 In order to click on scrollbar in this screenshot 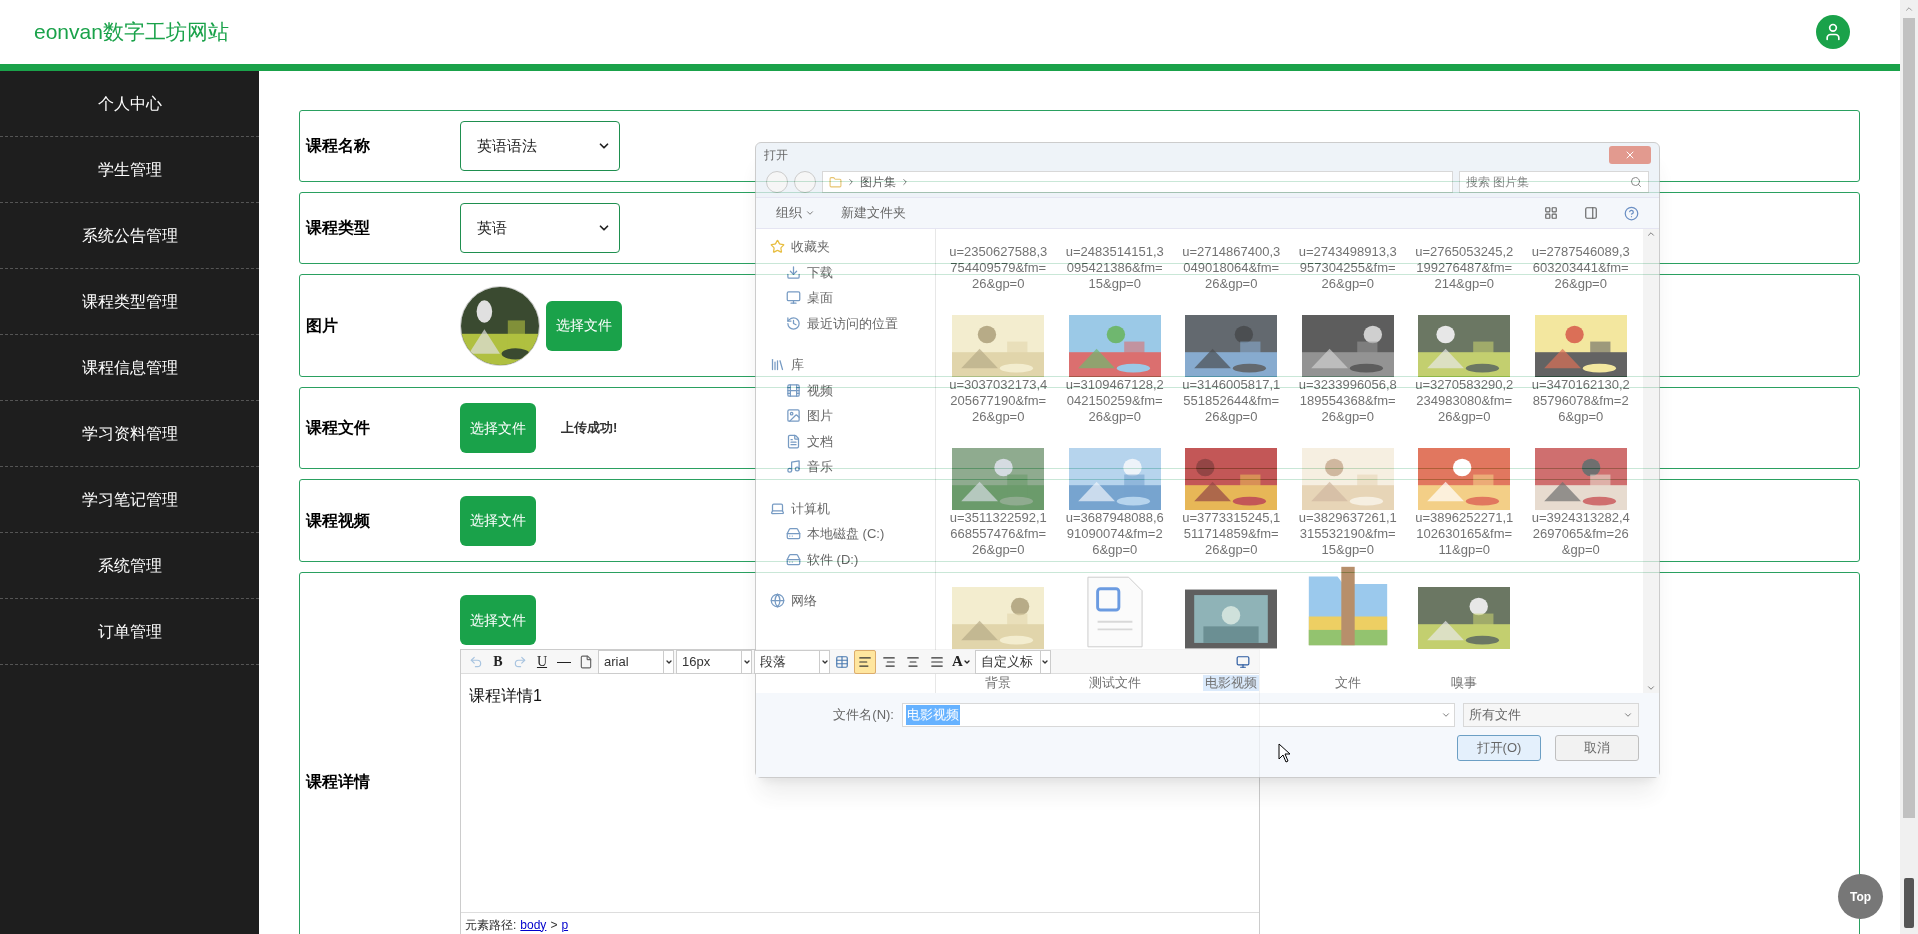, I will do `click(1909, 467)`.